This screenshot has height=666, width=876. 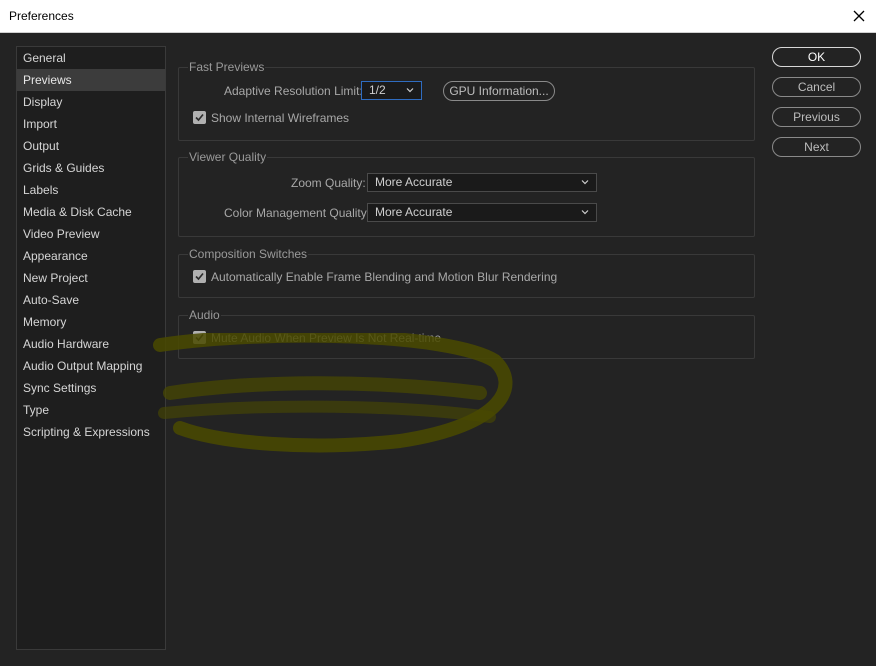 What do you see at coordinates (482, 182) in the screenshot?
I see `zoom-quality-select: More Accurate` at bounding box center [482, 182].